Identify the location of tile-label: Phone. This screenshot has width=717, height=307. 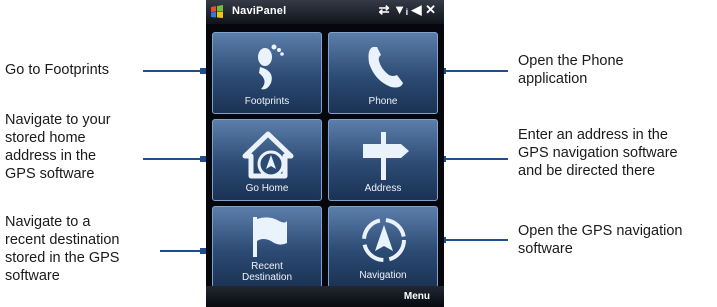
(383, 101).